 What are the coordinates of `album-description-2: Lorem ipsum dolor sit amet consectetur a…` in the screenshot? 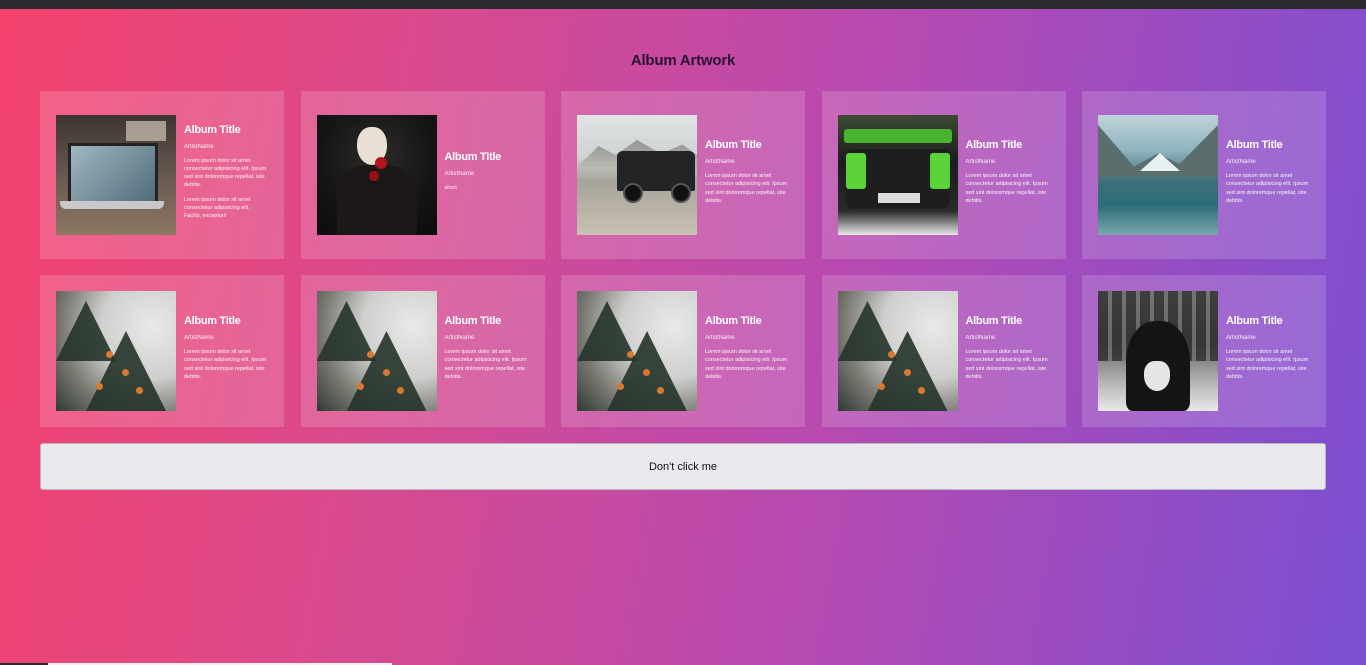 It's located at (217, 208).